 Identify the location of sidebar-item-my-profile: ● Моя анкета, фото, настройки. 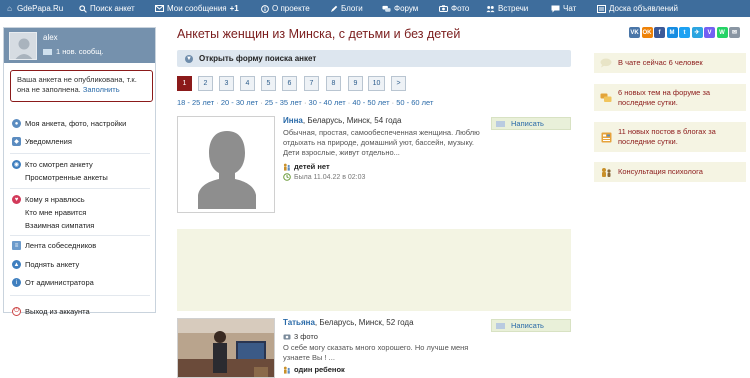
(69, 123).